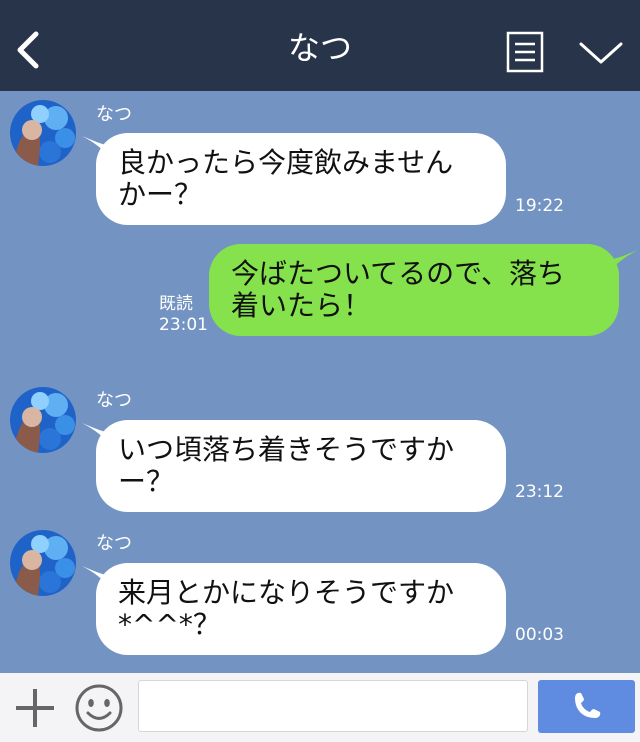 This screenshot has height=742, width=640. I want to click on smiley-icon, so click(99, 708).